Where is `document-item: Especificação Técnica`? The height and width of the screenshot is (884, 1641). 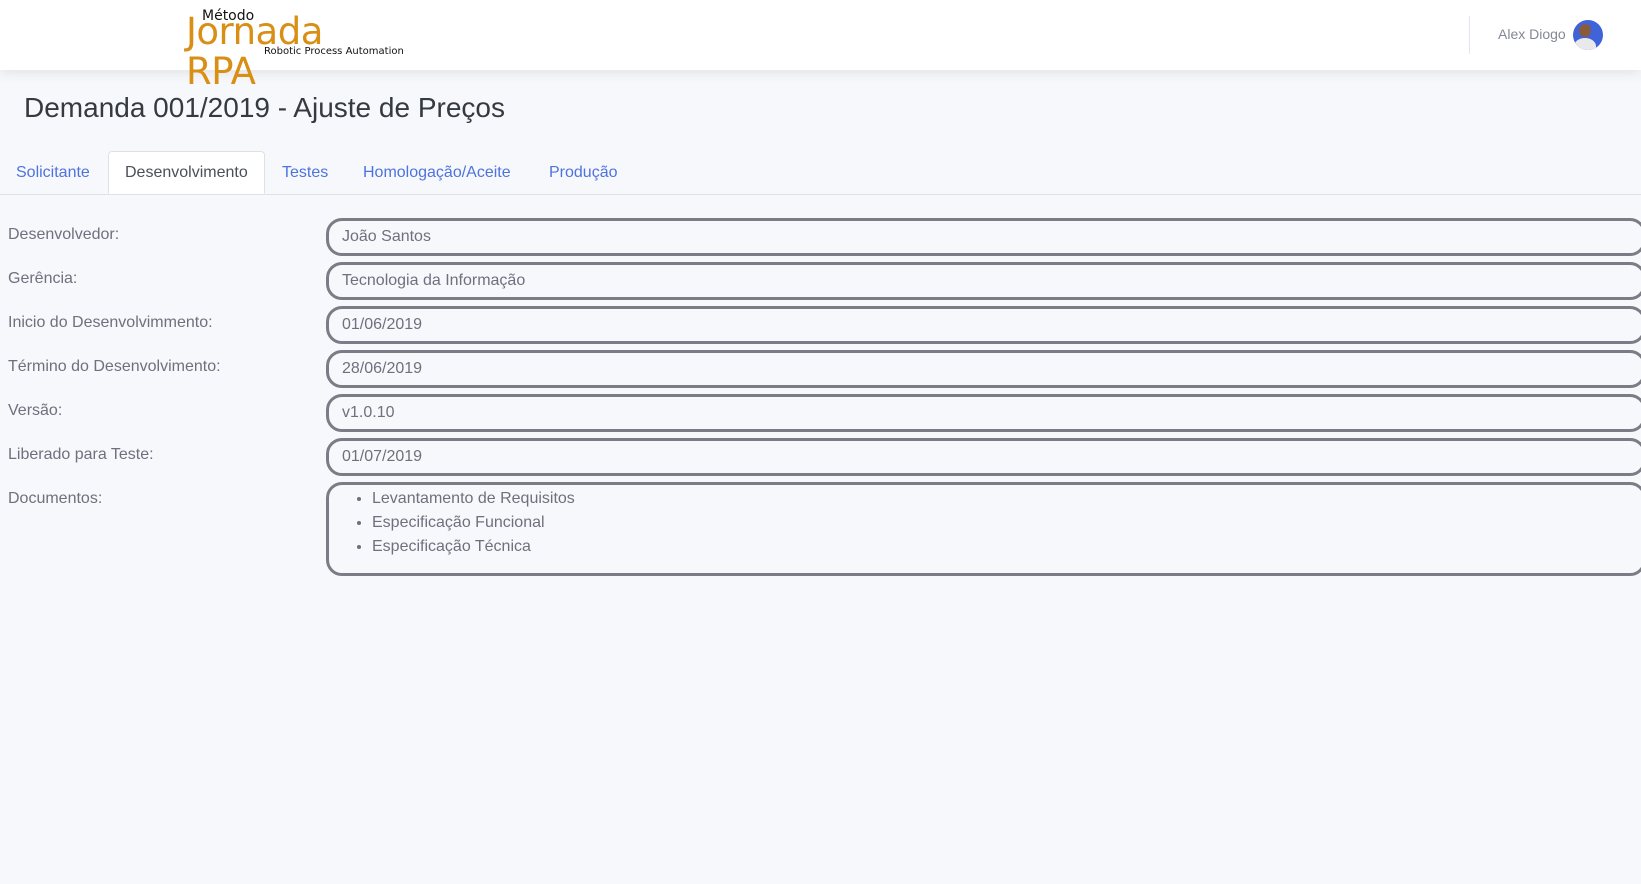 document-item: Especificação Técnica is located at coordinates (1001, 547).